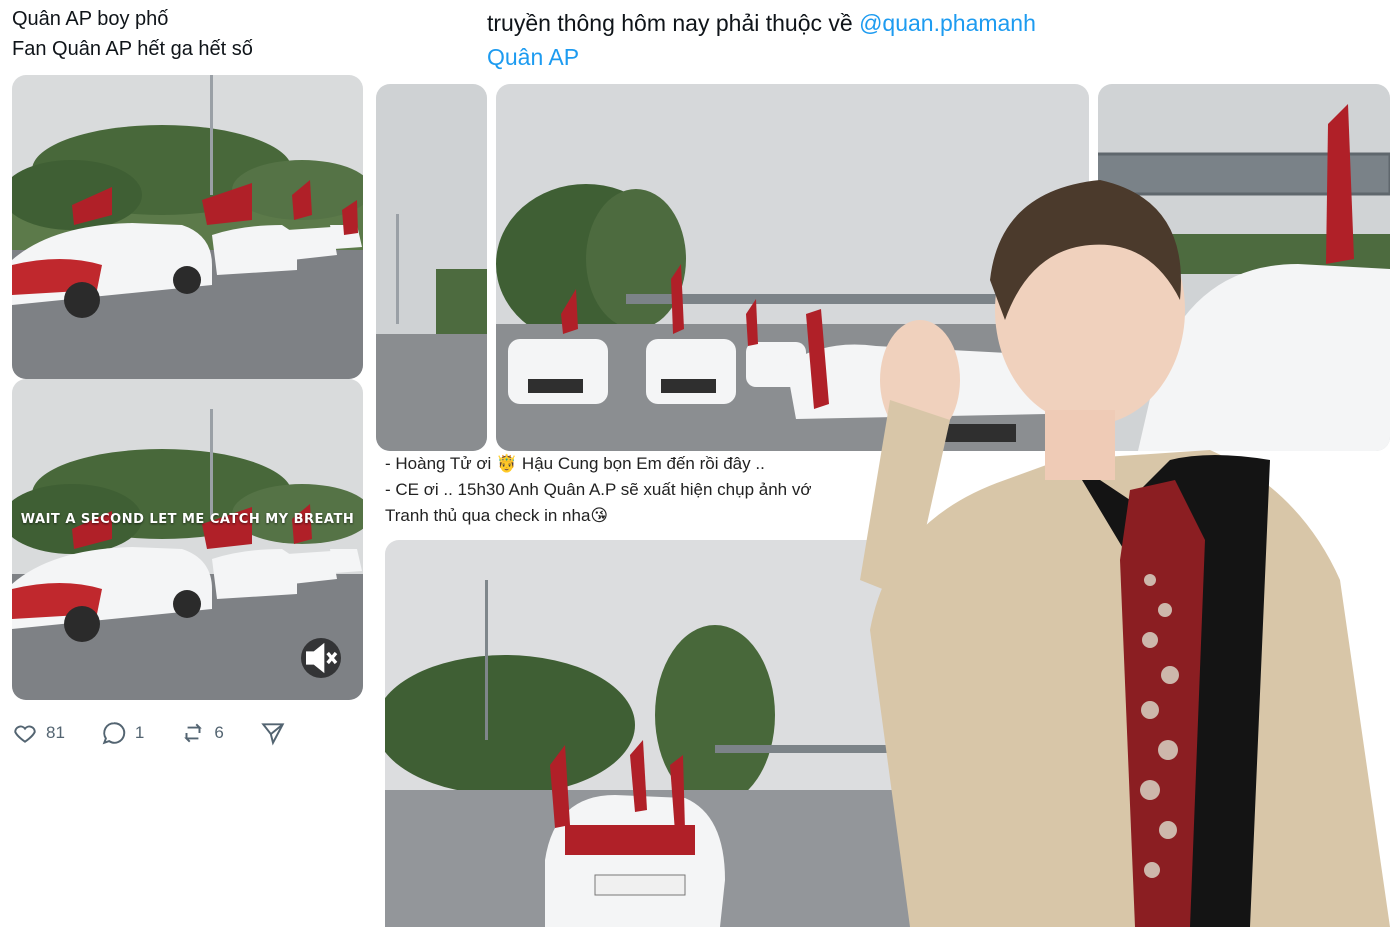 The height and width of the screenshot is (927, 1390). What do you see at coordinates (187, 539) in the screenshot?
I see `left-video: WAIT A SECOND LET ME CATCH MY BREATH` at bounding box center [187, 539].